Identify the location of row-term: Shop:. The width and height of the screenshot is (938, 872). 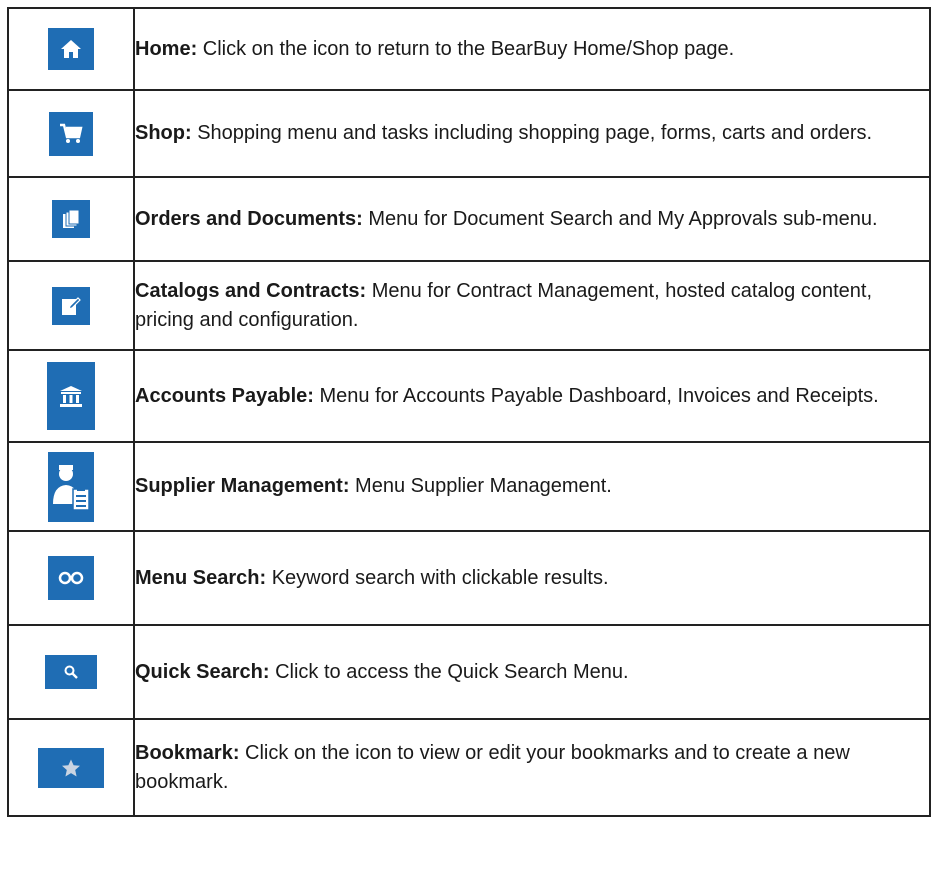
(163, 133).